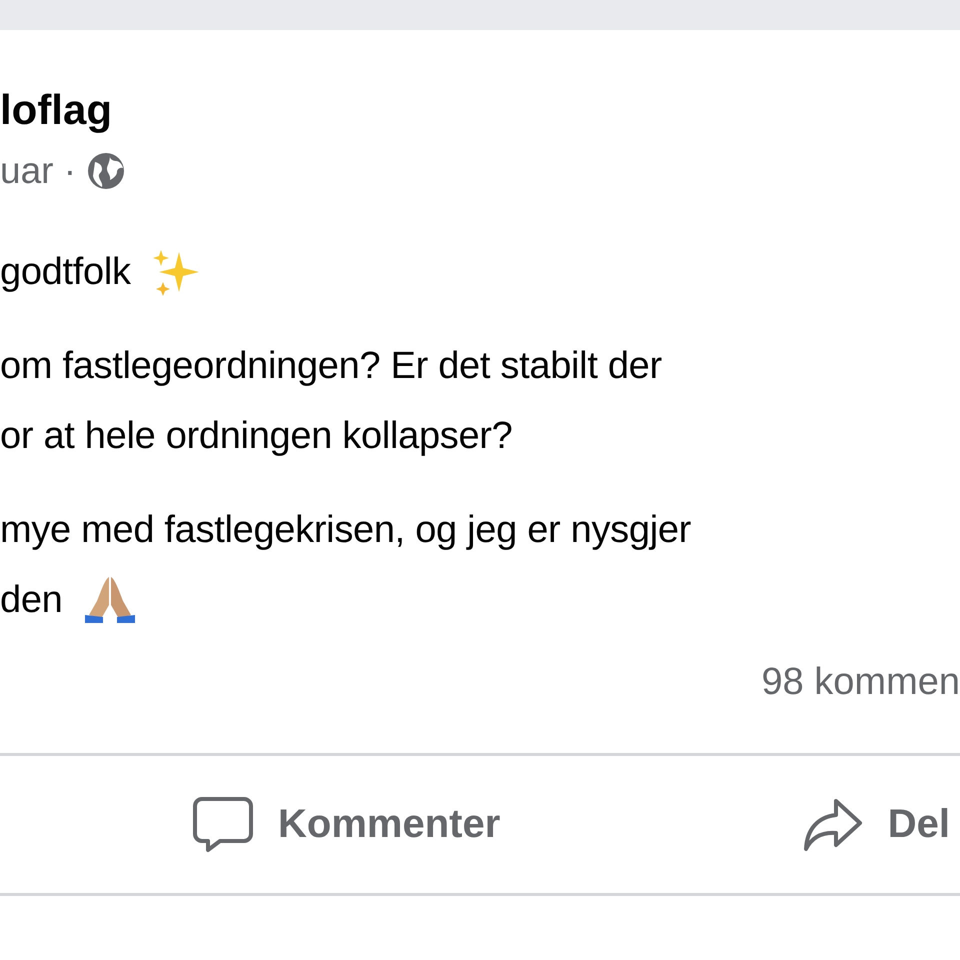  I want to click on share-button: Del, so click(876, 824).